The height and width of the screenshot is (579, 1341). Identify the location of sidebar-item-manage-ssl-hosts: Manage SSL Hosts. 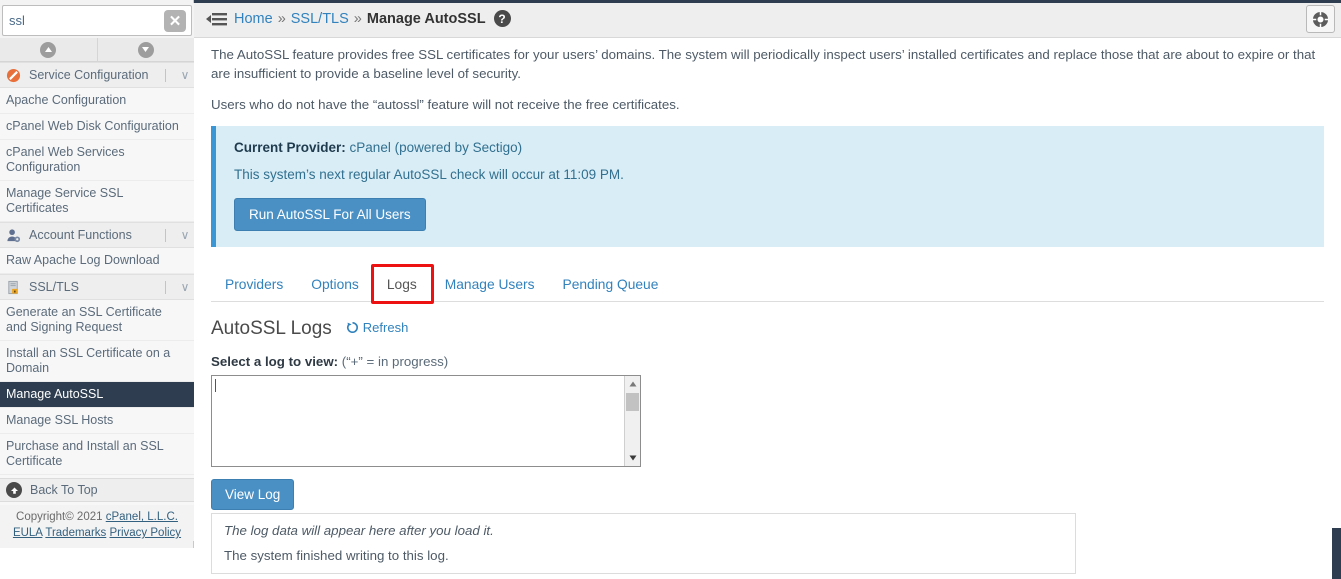
(97, 421).